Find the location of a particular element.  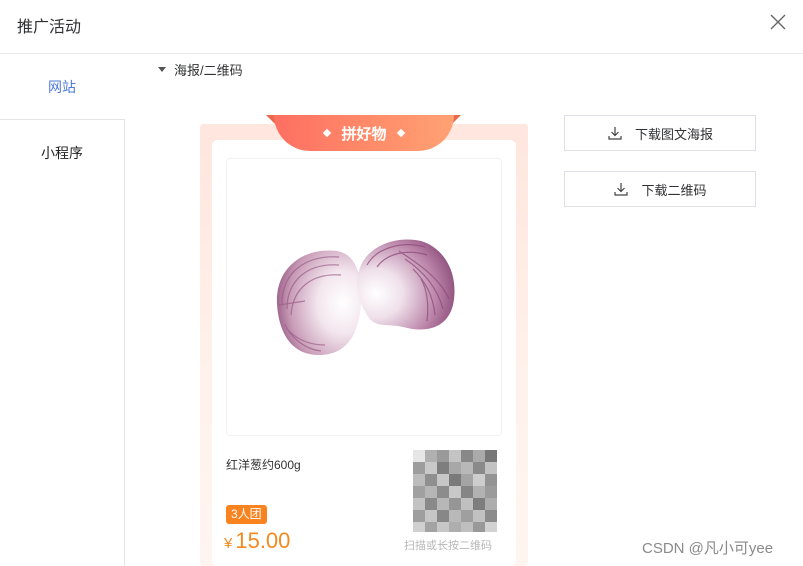

price-label: ¥15.00 is located at coordinates (257, 542).